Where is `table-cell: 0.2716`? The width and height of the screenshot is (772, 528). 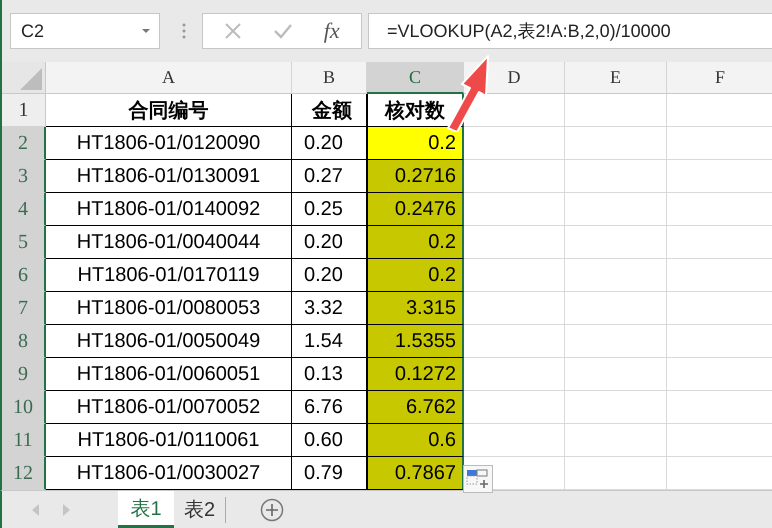
table-cell: 0.2716 is located at coordinates (415, 176).